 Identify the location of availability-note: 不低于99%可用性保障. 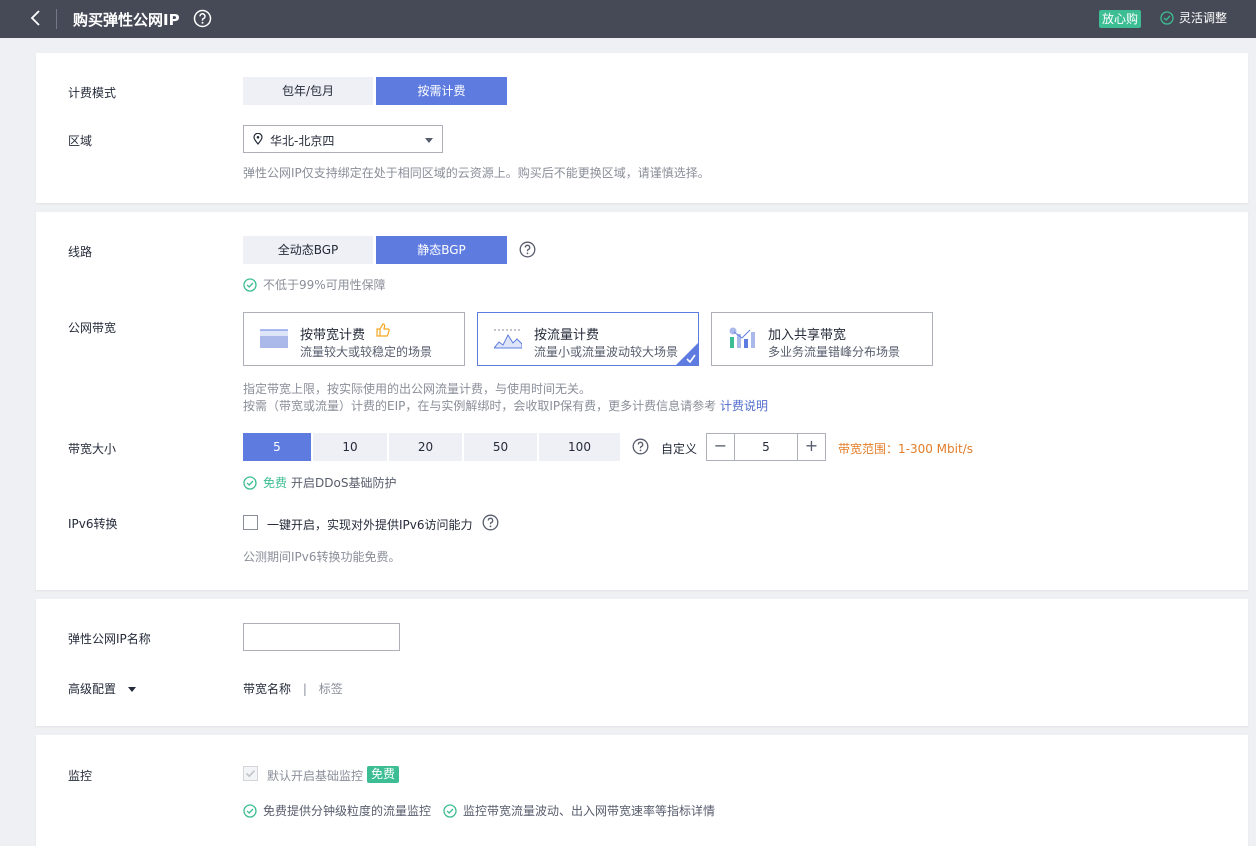
(314, 284).